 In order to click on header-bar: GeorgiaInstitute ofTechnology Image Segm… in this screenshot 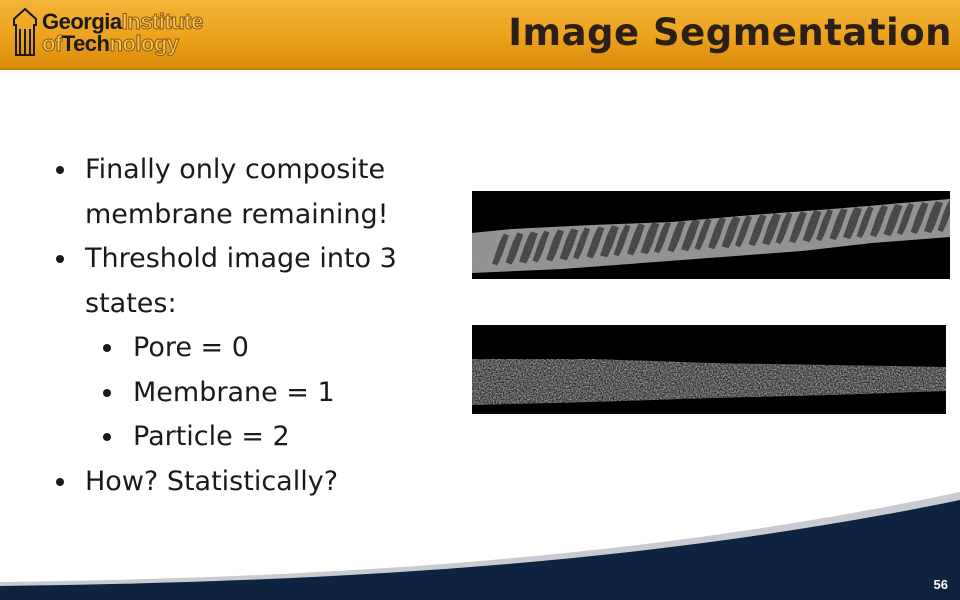, I will do `click(480, 35)`.